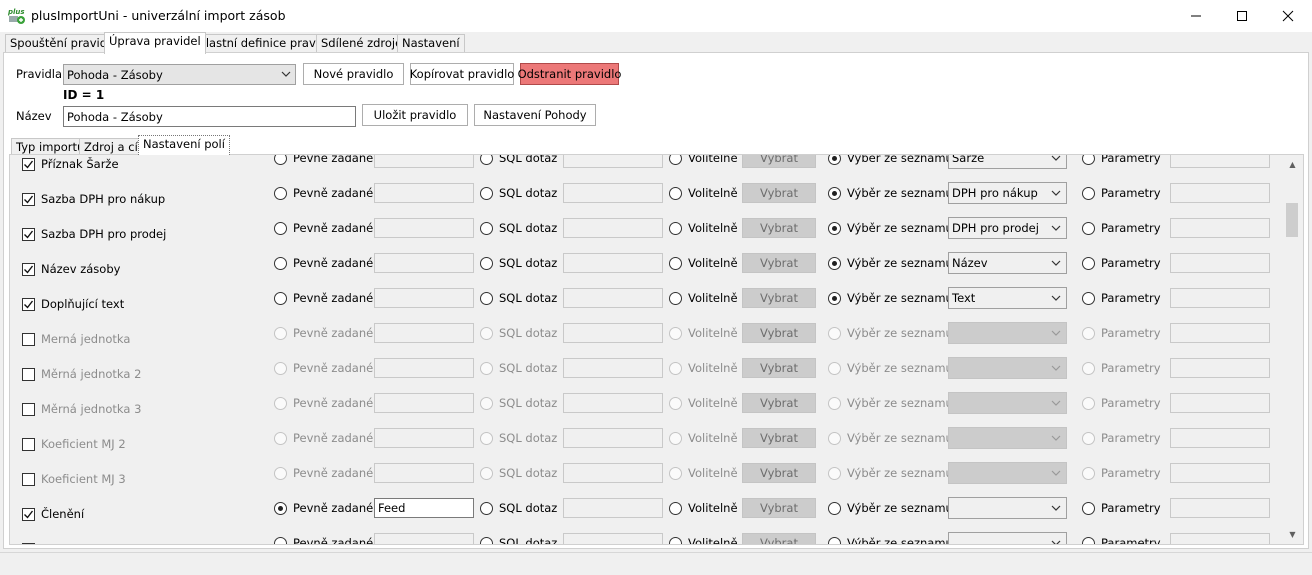 This screenshot has width=1312, height=575. What do you see at coordinates (1292, 164) in the screenshot?
I see `scroll-up-icon: ▲` at bounding box center [1292, 164].